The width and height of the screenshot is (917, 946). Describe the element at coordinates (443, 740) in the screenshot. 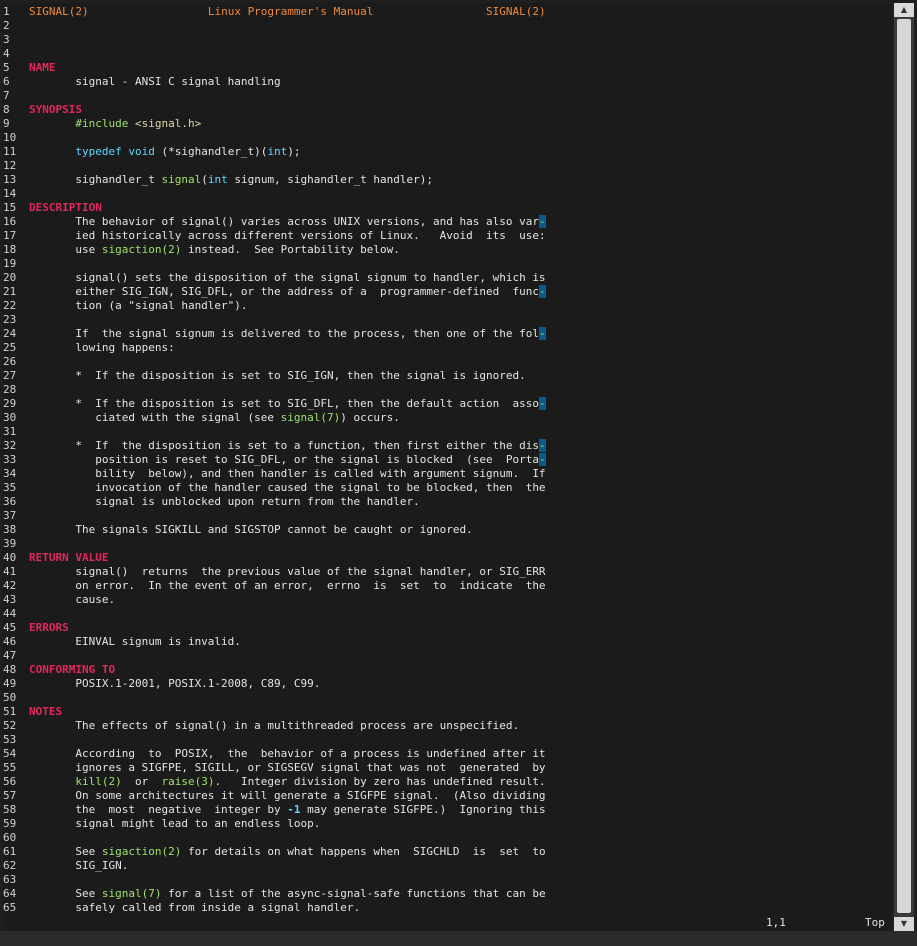

I see `buffer-line: 53` at that location.